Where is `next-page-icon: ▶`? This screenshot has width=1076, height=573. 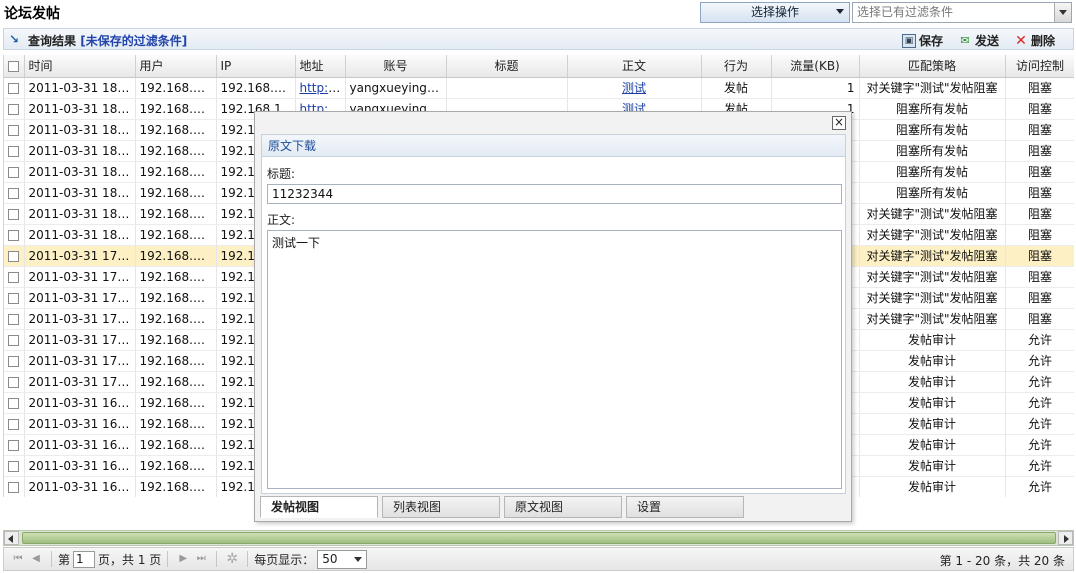
next-page-icon: ▶ is located at coordinates (183, 559).